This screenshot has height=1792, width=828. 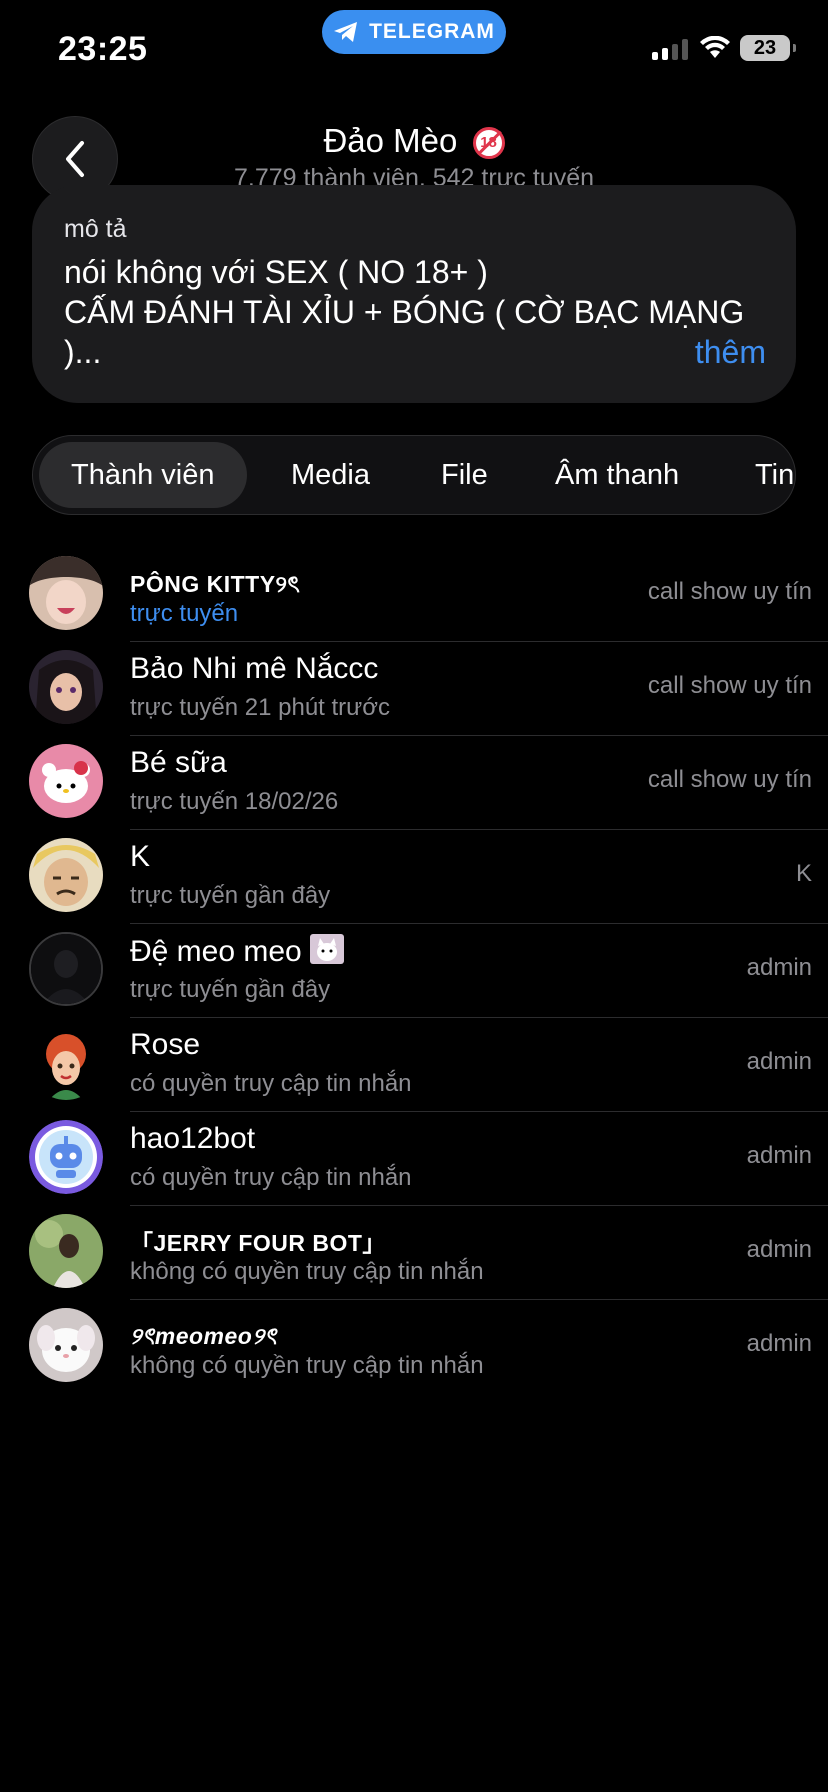 I want to click on member-row: Rose có quyền truy cập tin nhắn admin, so click(x=414, y=1065).